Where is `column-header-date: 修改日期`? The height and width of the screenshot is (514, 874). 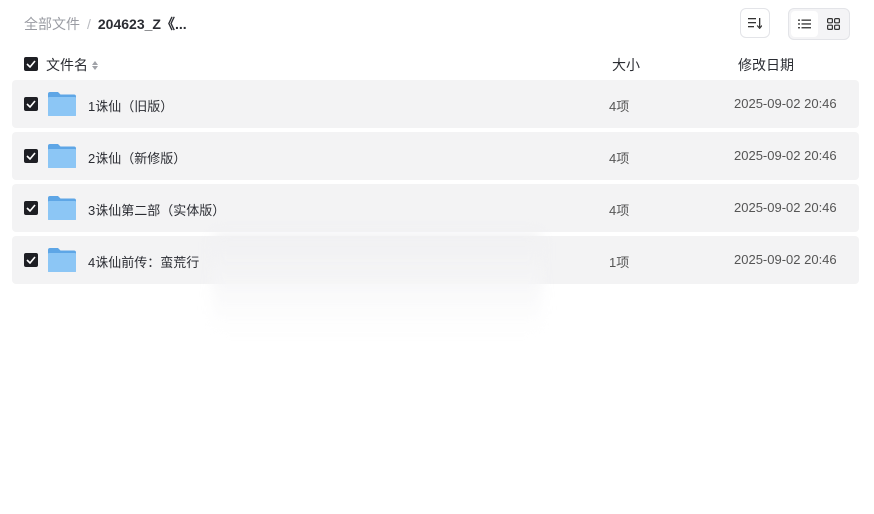 column-header-date: 修改日期 is located at coordinates (766, 65).